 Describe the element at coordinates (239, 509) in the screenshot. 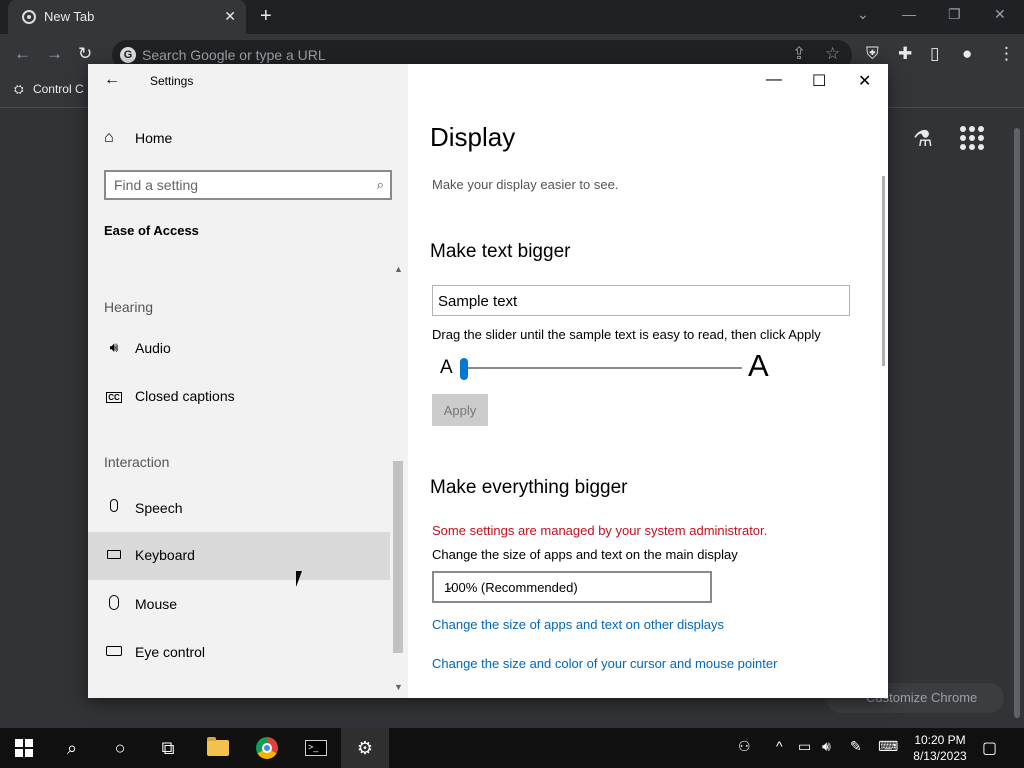

I see `sidebar-item-speech: Speech` at that location.